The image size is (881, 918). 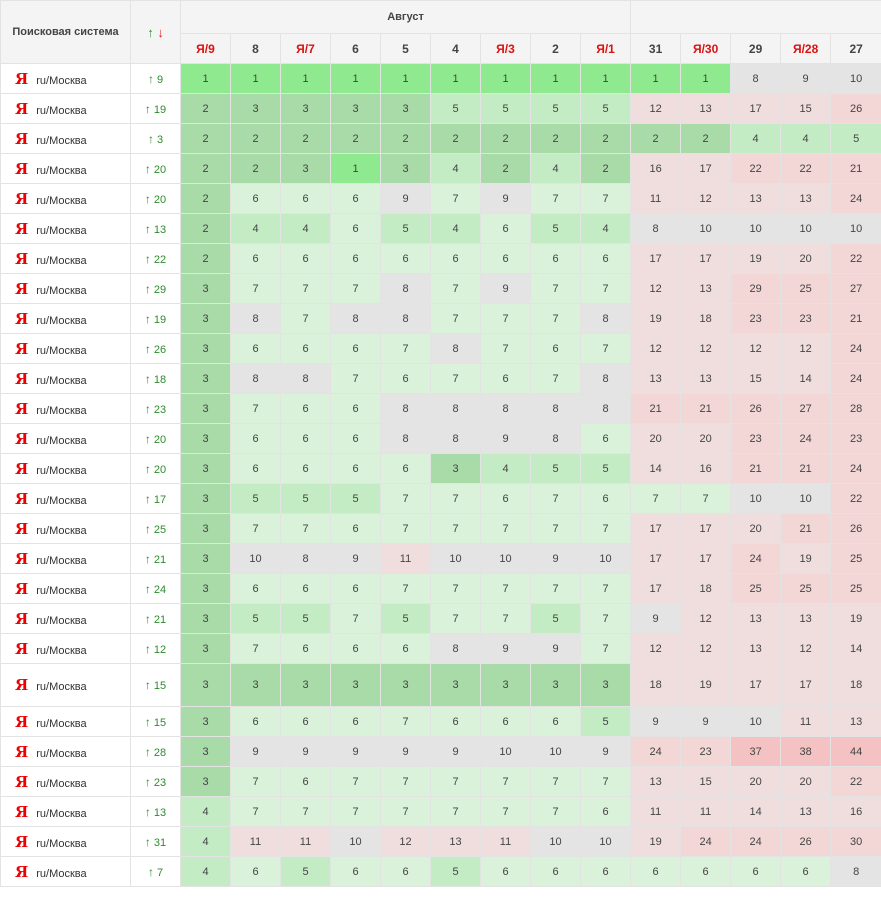 What do you see at coordinates (455, 841) in the screenshot?
I see `position-cell: 13` at bounding box center [455, 841].